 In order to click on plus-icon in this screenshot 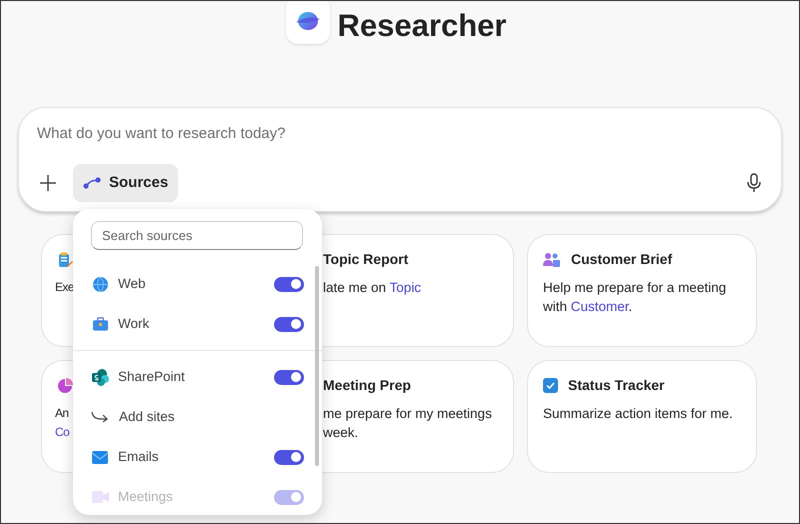, I will do `click(48, 183)`.